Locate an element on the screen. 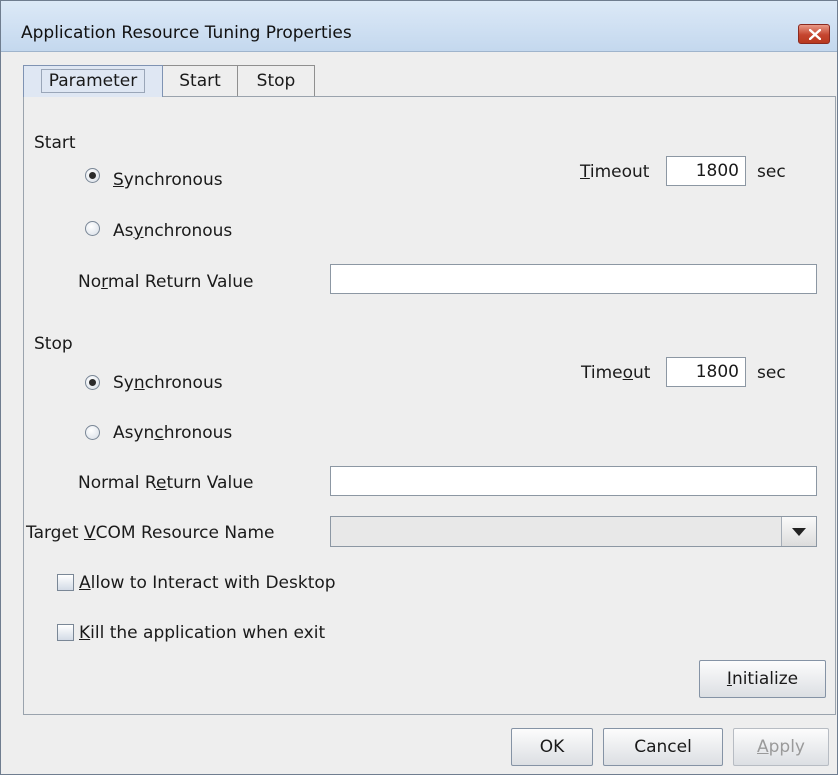 The height and width of the screenshot is (776, 840). stop-timeout-input: 1800 is located at coordinates (706, 372).